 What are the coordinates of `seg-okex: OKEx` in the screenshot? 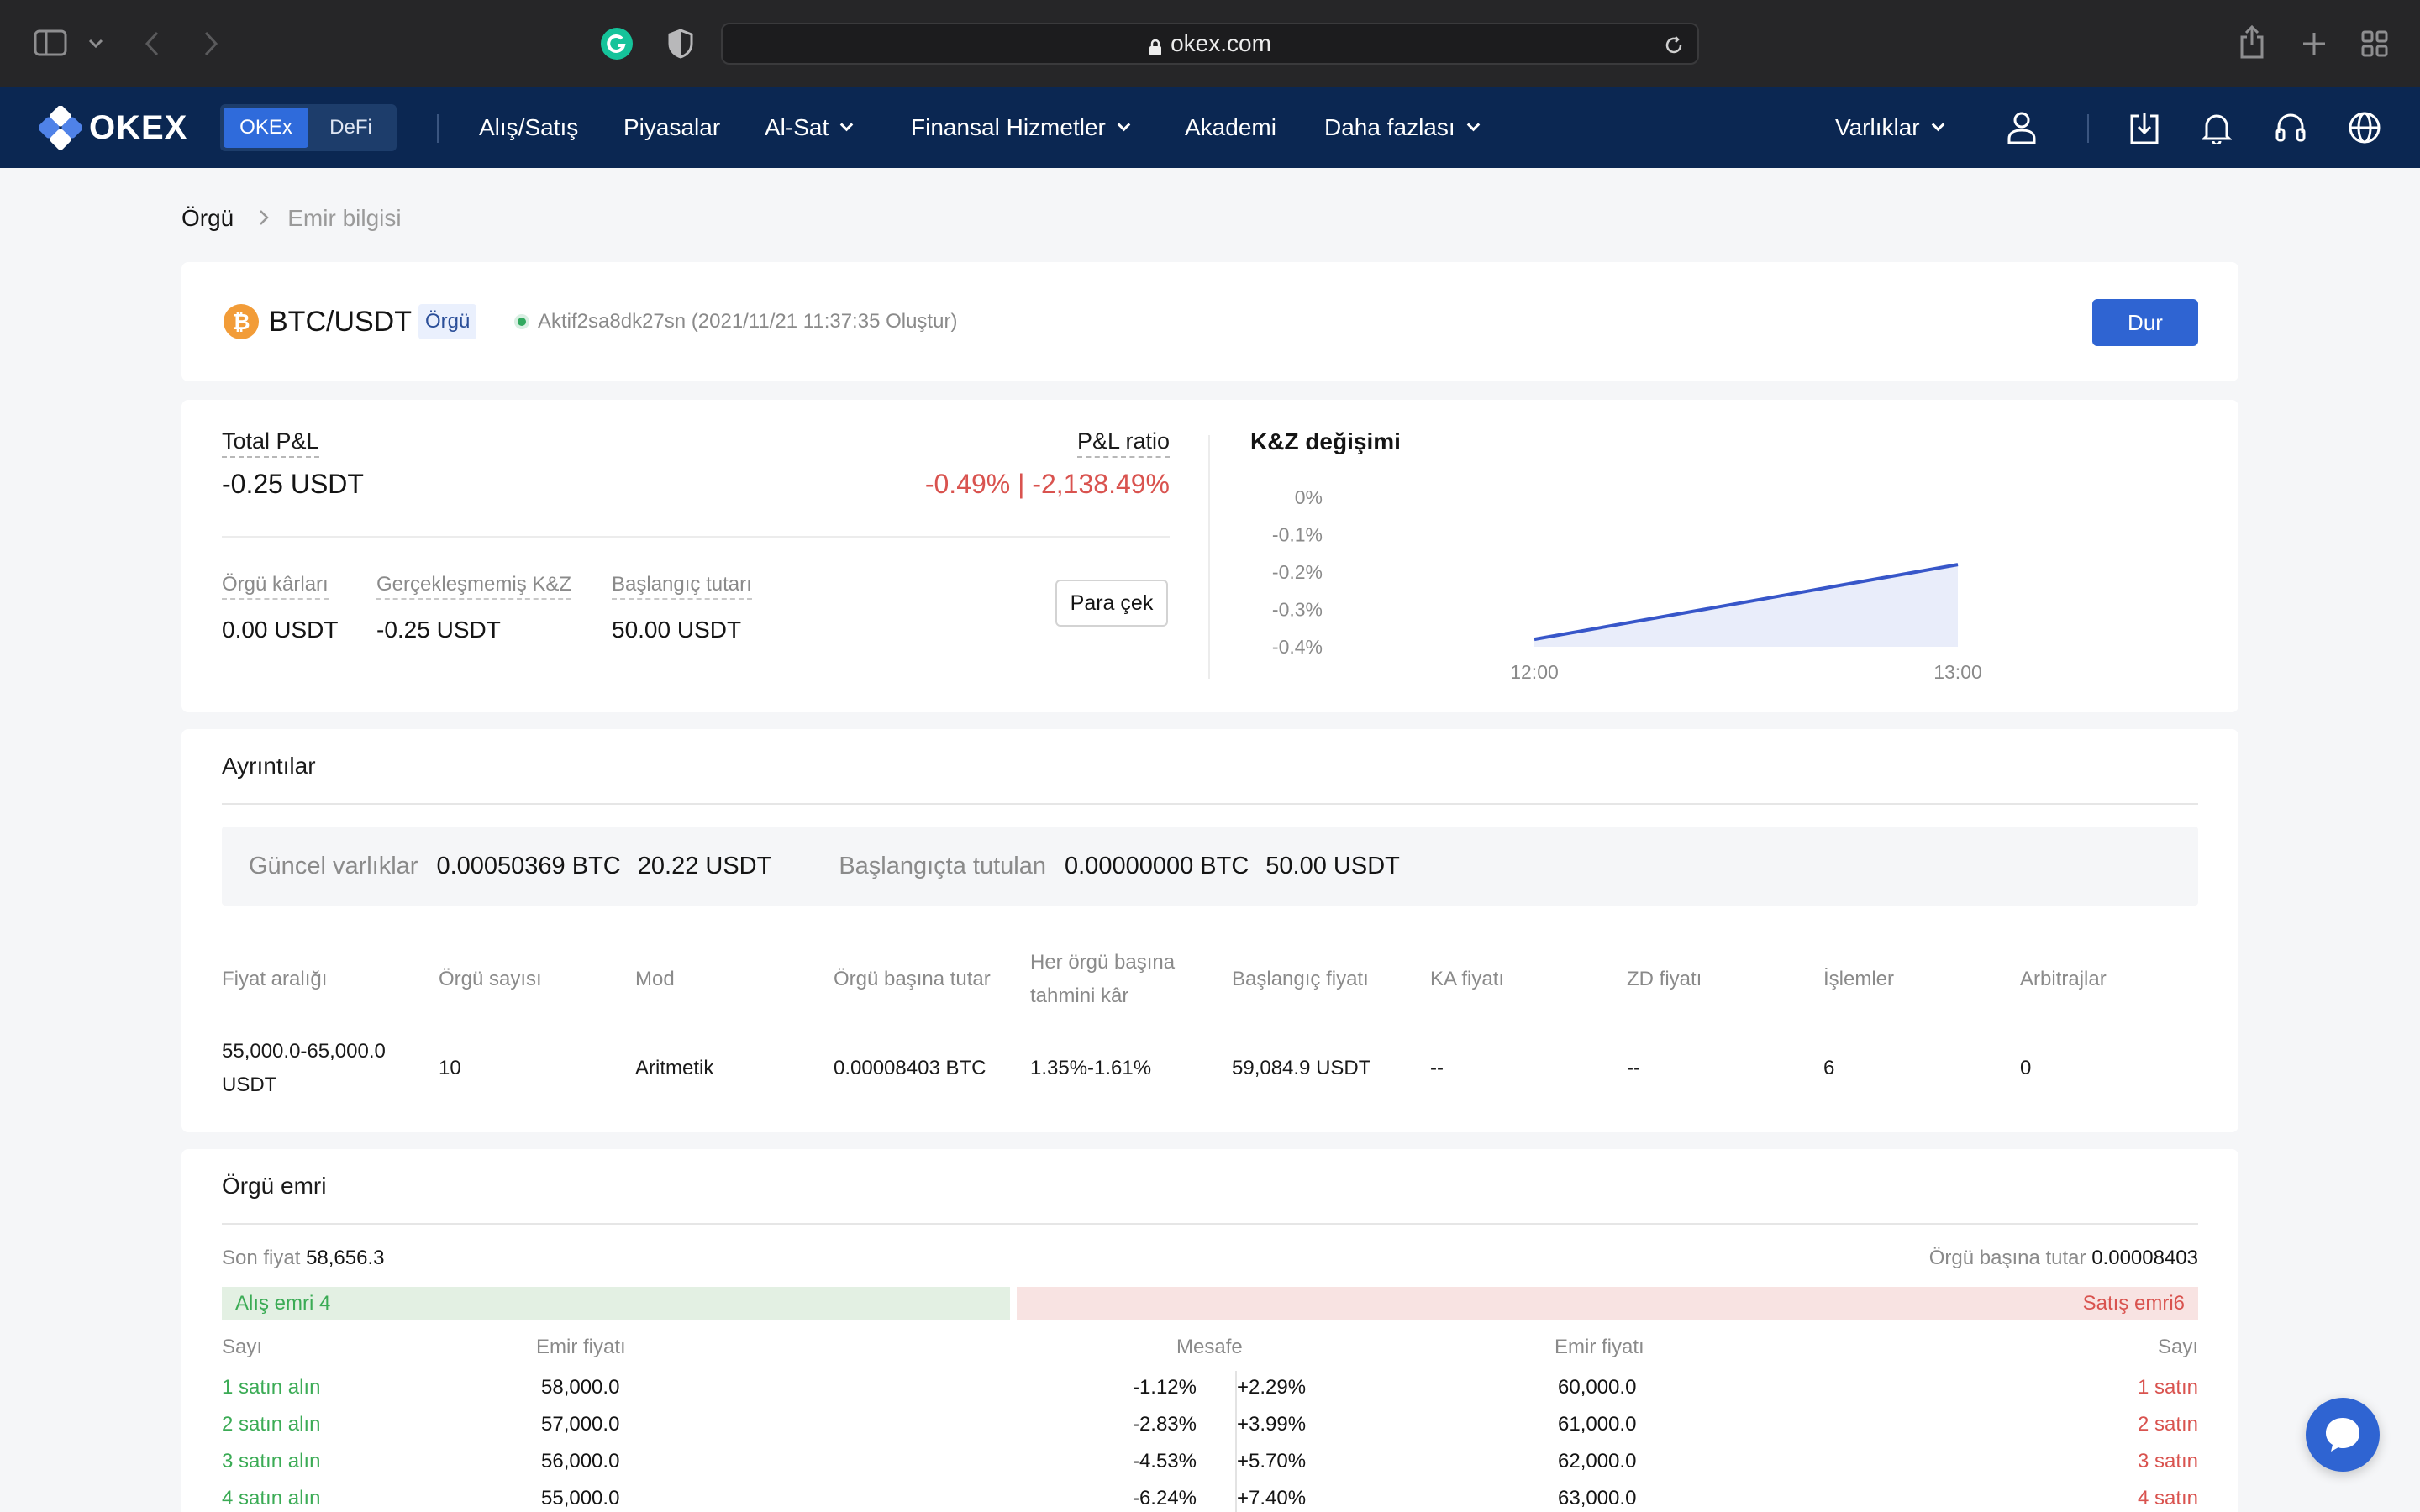 It's located at (266, 128).